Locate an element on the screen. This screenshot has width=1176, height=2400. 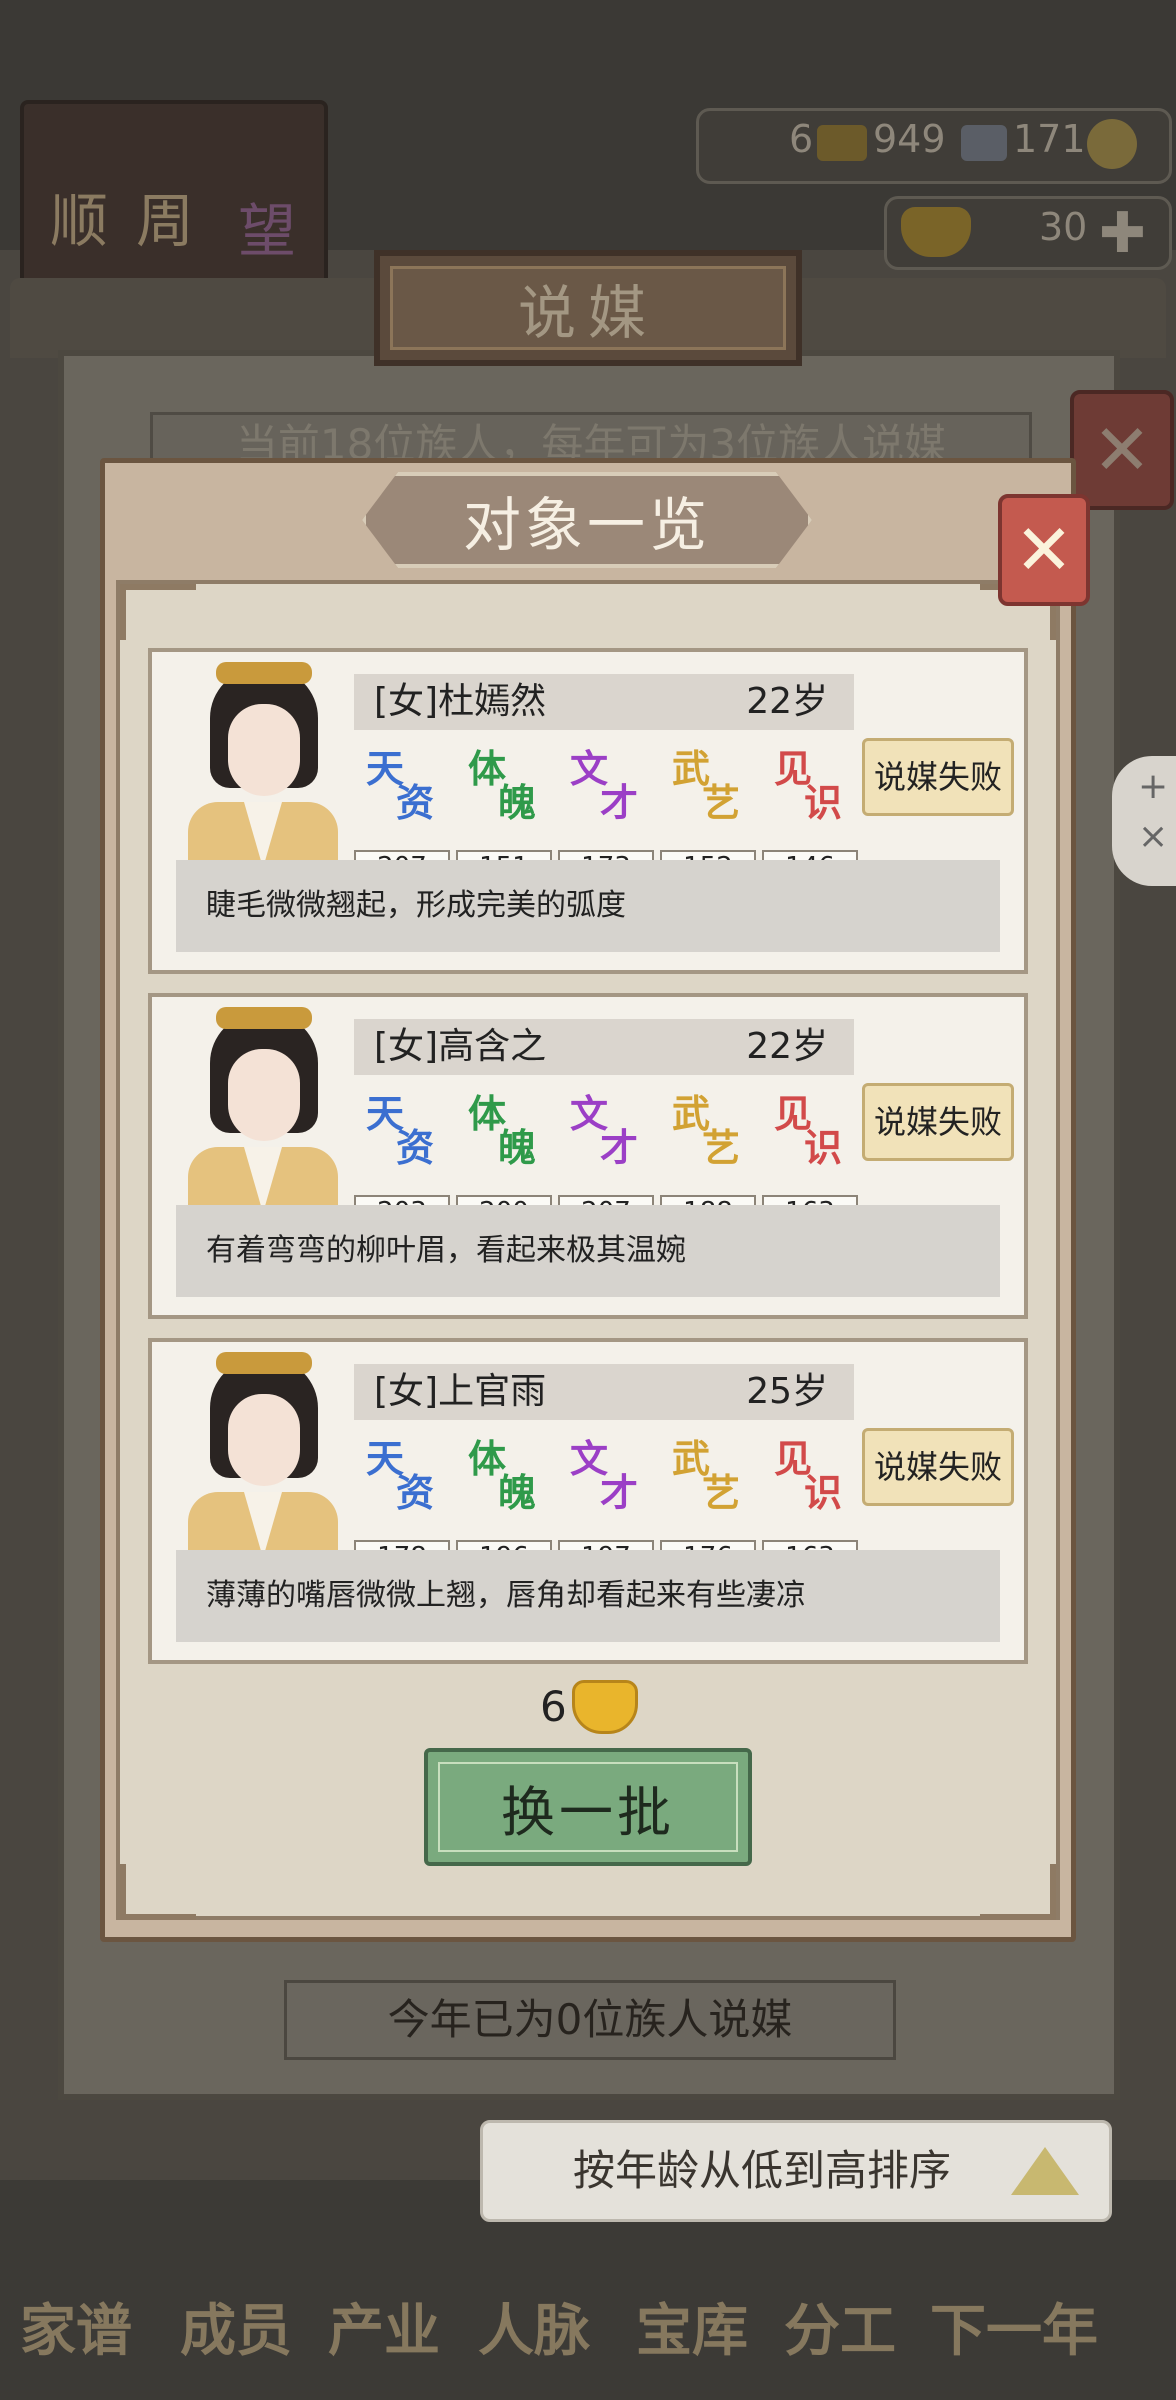
refresh-label: 换一批 is located at coordinates (588, 1812).